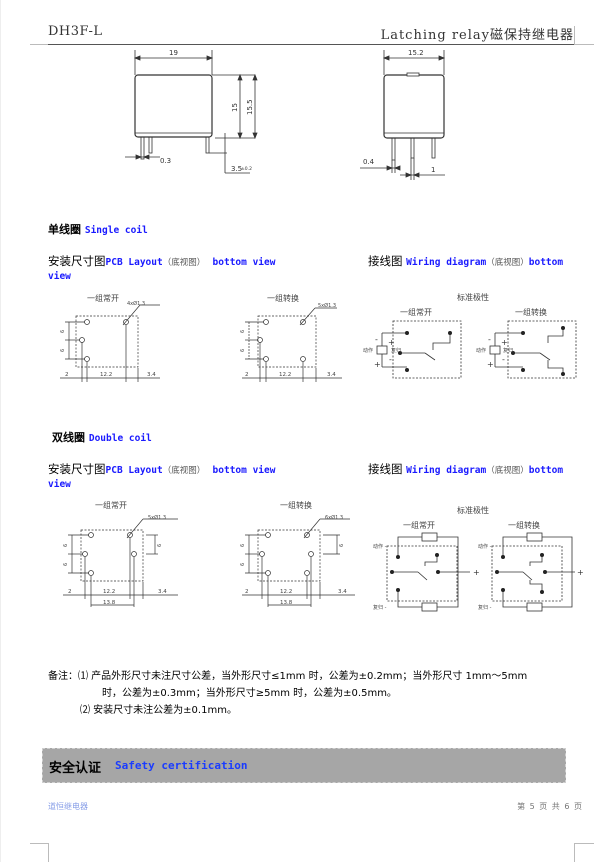 This screenshot has width=611, height=862. Describe the element at coordinates (116, 230) in the screenshot. I see `single-coil-title-en: Single coil` at that location.